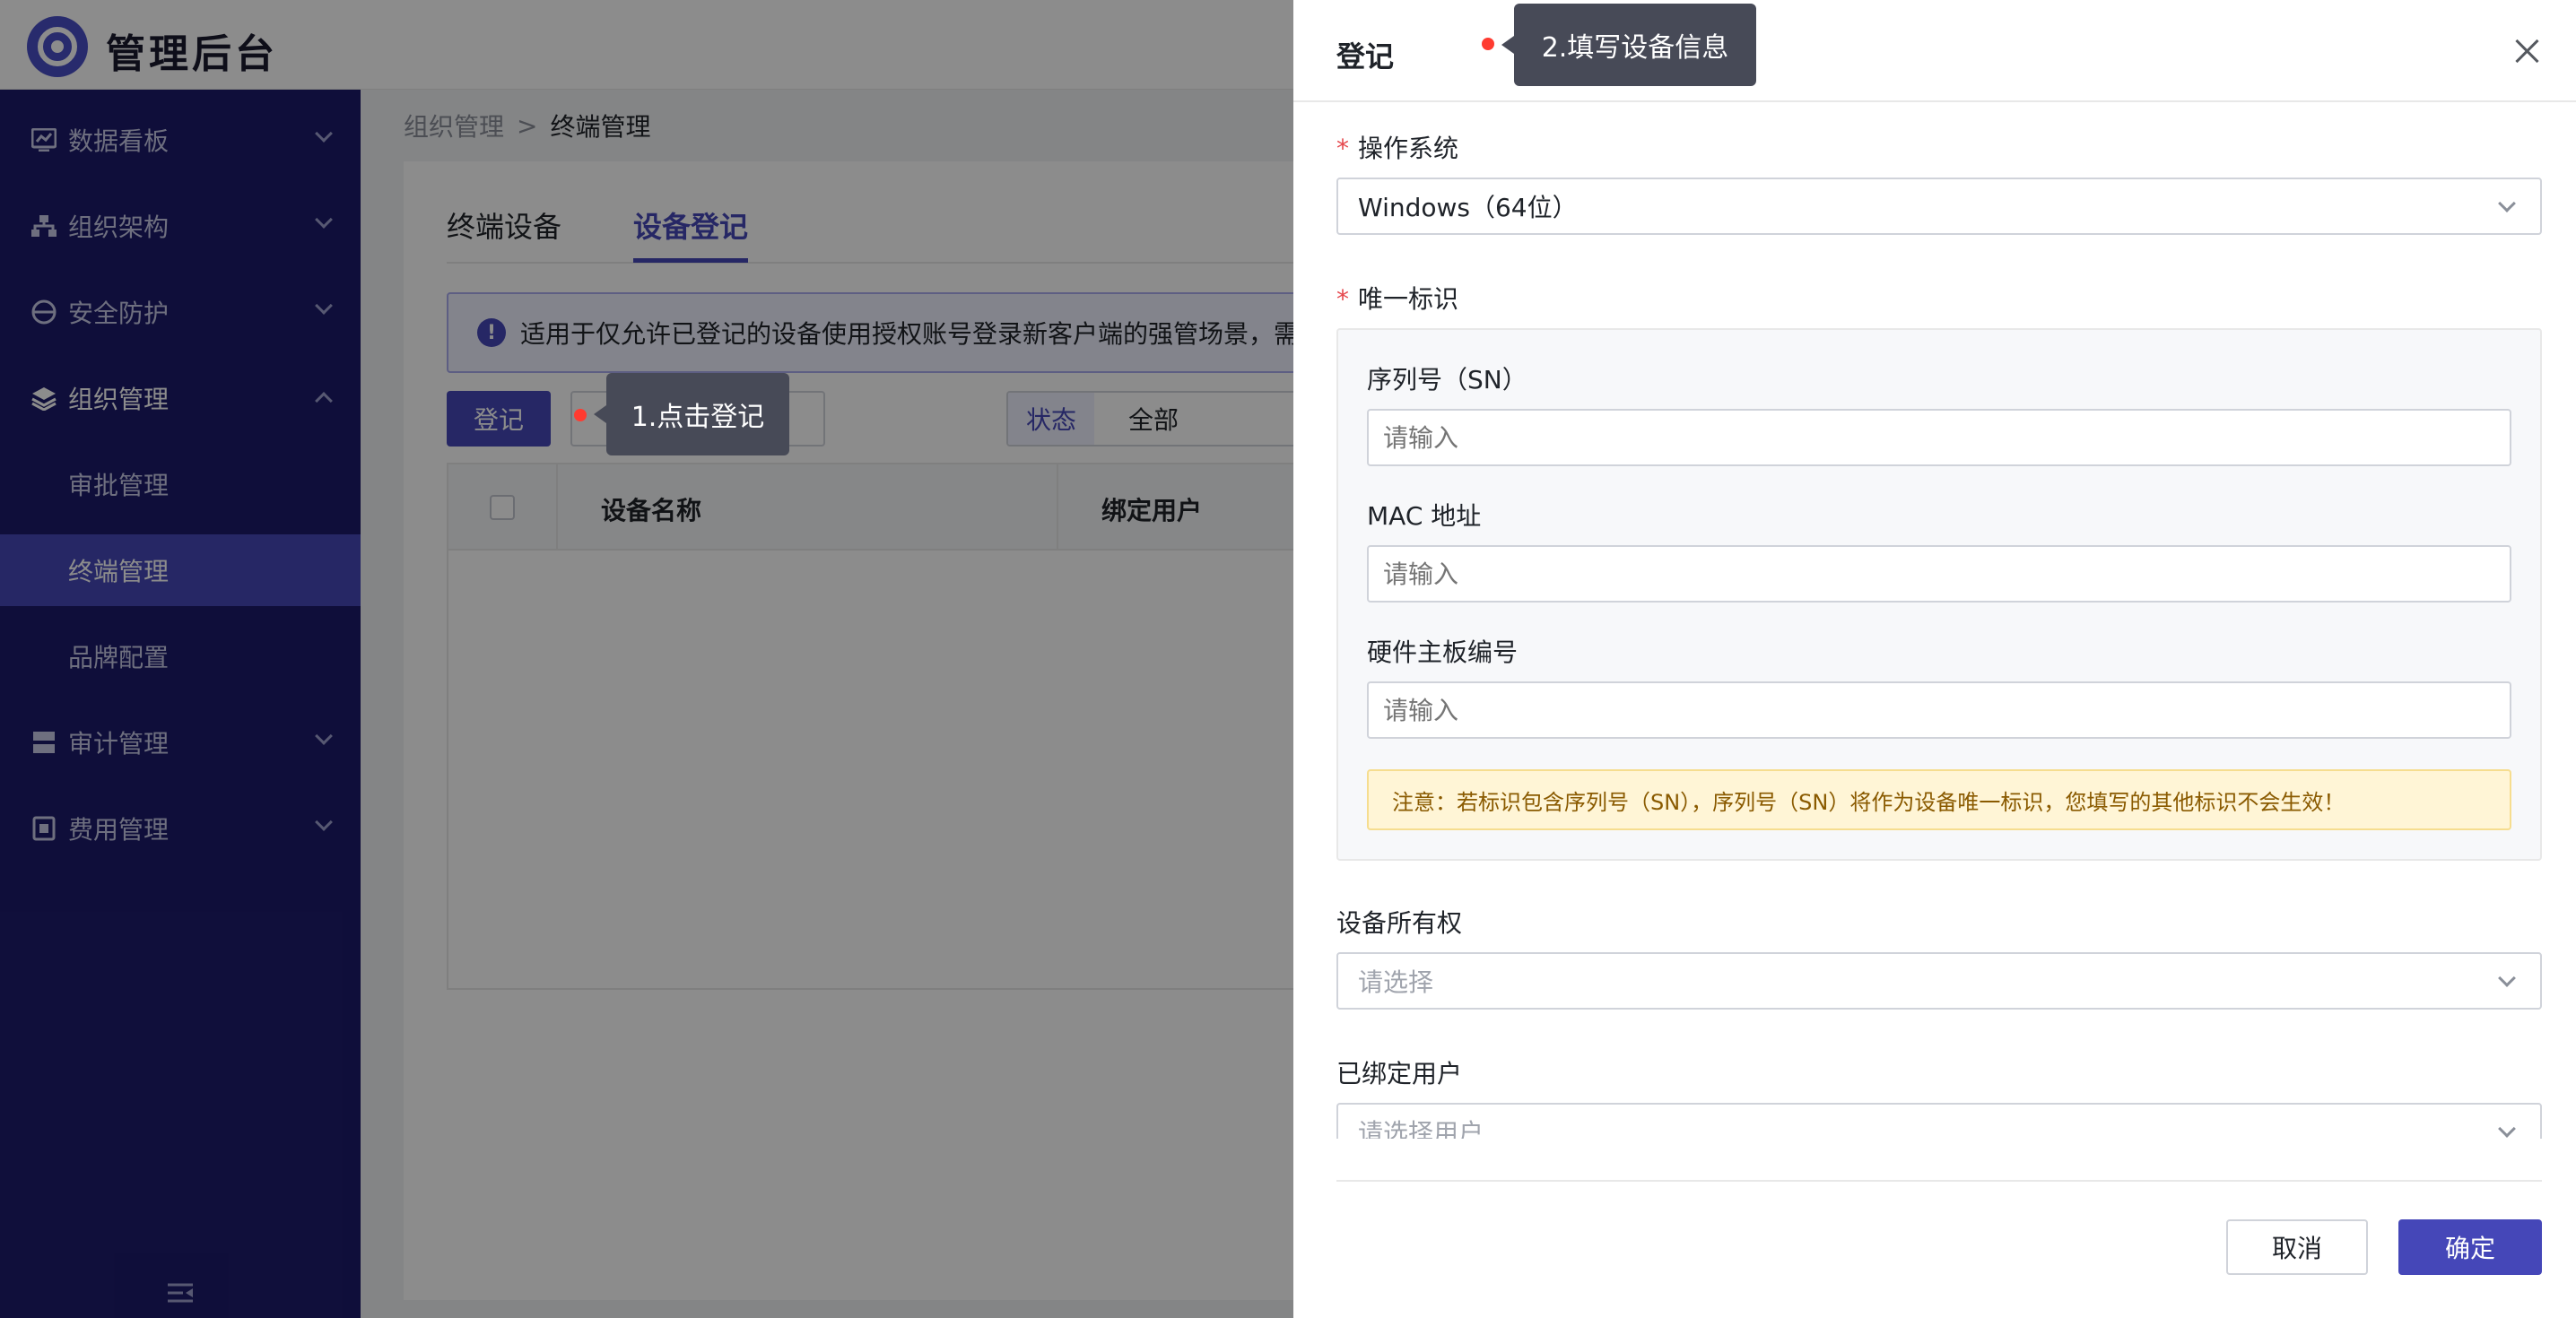 This screenshot has width=2576, height=1318. What do you see at coordinates (1365, 56) in the screenshot?
I see `drawer-title: 登记` at bounding box center [1365, 56].